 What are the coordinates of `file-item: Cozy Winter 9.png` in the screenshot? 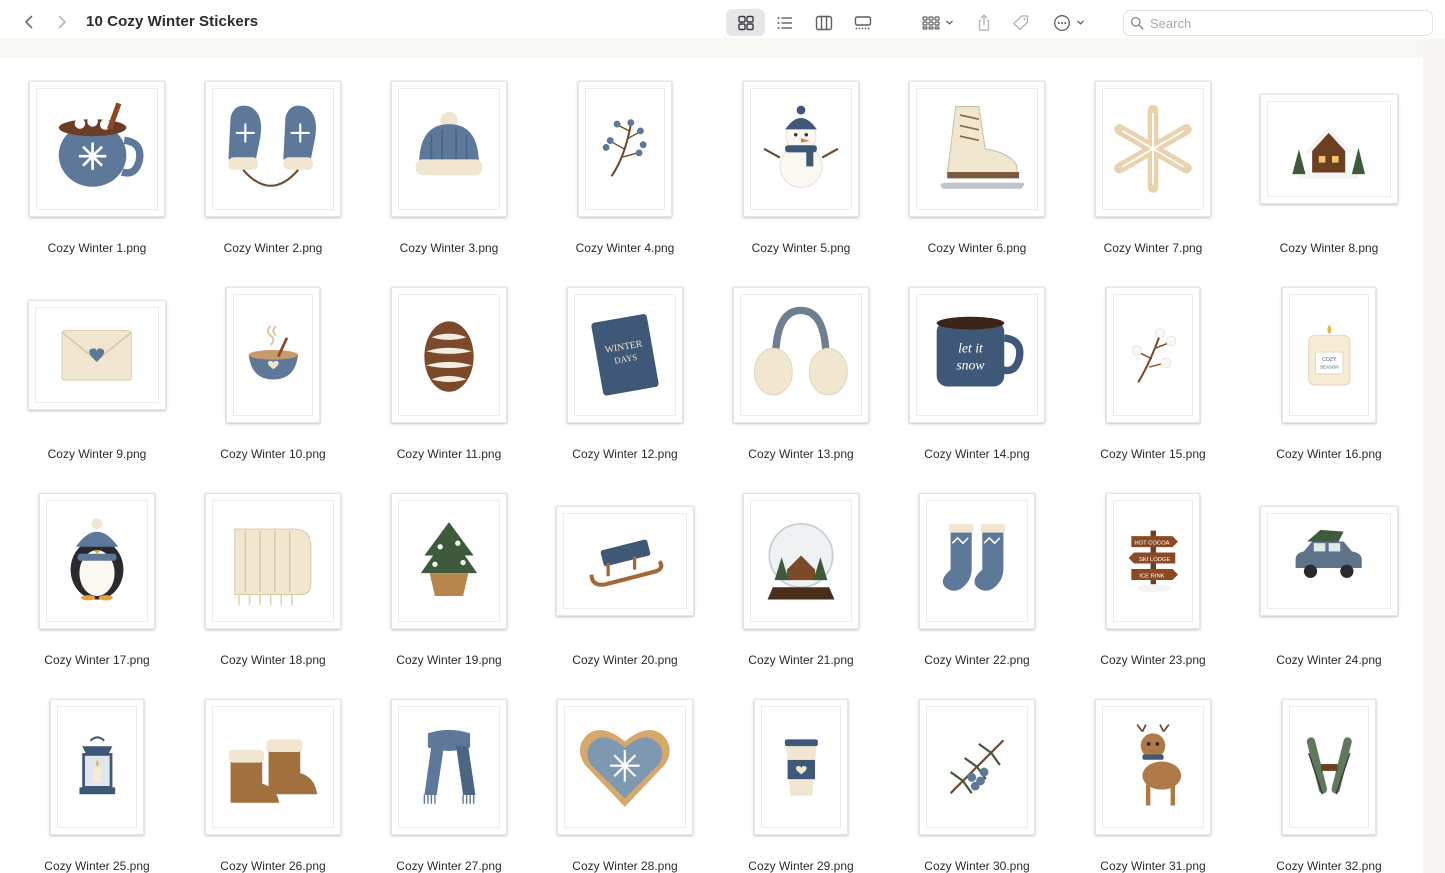 It's located at (97, 378).